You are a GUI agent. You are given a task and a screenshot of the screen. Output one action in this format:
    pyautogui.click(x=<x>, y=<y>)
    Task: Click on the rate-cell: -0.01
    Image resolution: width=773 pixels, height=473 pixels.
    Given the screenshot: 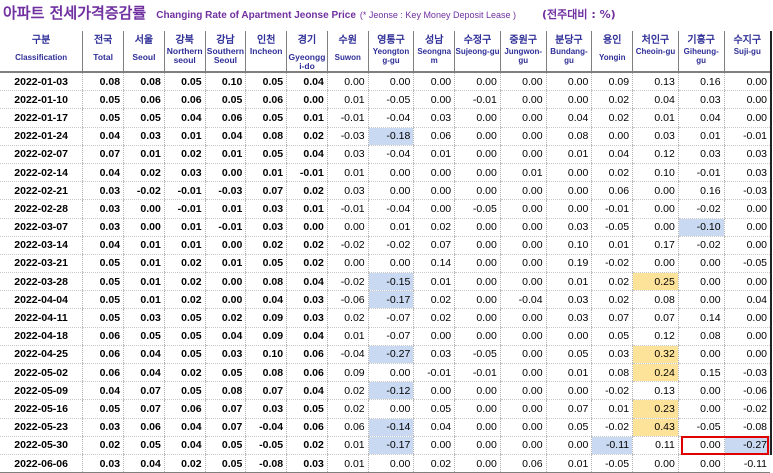 What is the action you would take?
    pyautogui.click(x=184, y=209)
    